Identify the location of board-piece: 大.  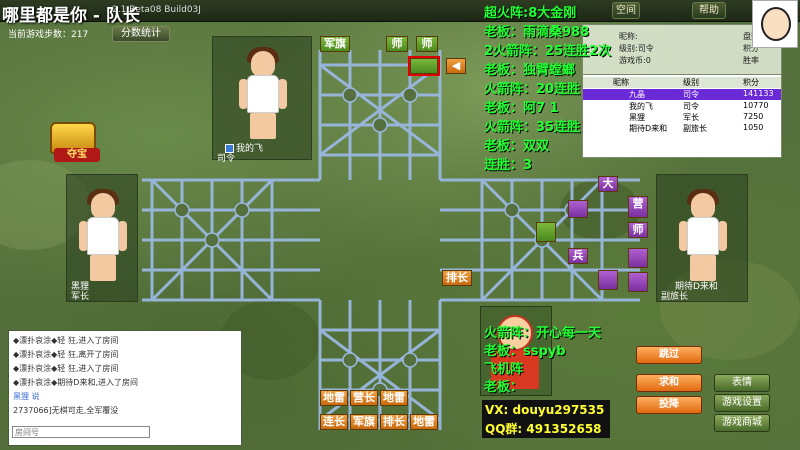
(608, 184).